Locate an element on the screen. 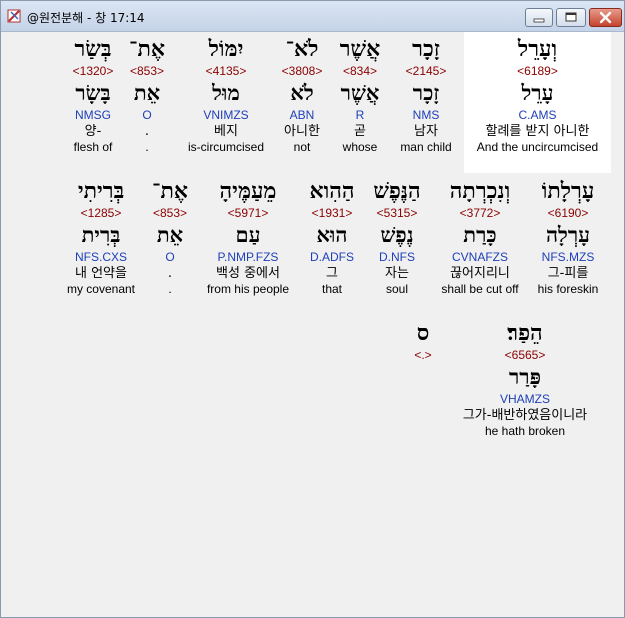 This screenshot has width=625, height=618. maximize-button is located at coordinates (571, 17).